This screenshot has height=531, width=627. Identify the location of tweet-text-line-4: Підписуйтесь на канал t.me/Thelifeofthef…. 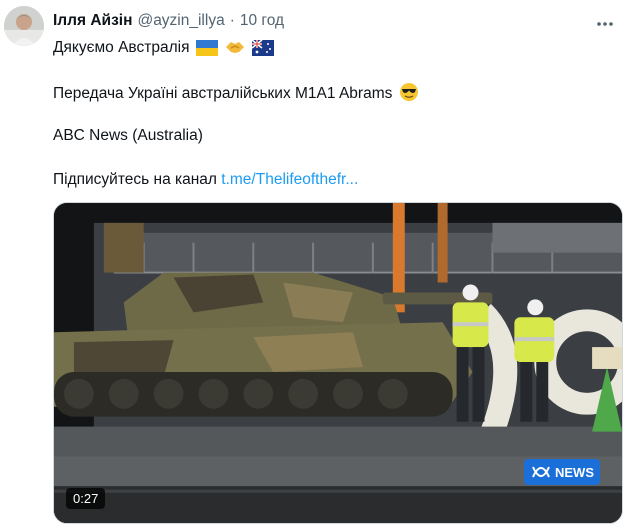
(205, 180).